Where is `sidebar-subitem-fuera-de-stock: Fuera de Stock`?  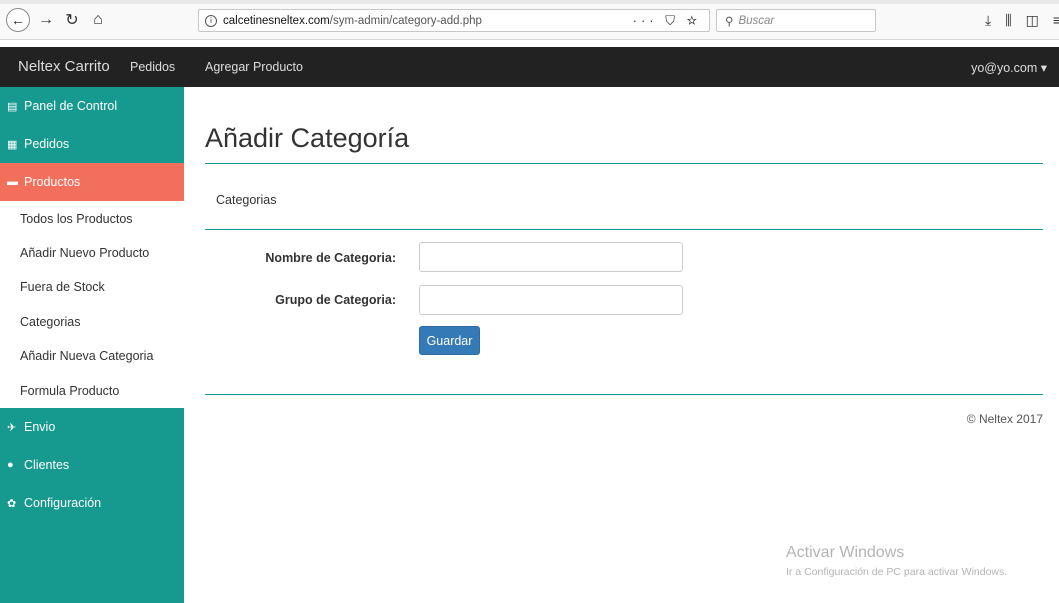
sidebar-subitem-fuera-de-stock: Fuera de Stock is located at coordinates (92, 287).